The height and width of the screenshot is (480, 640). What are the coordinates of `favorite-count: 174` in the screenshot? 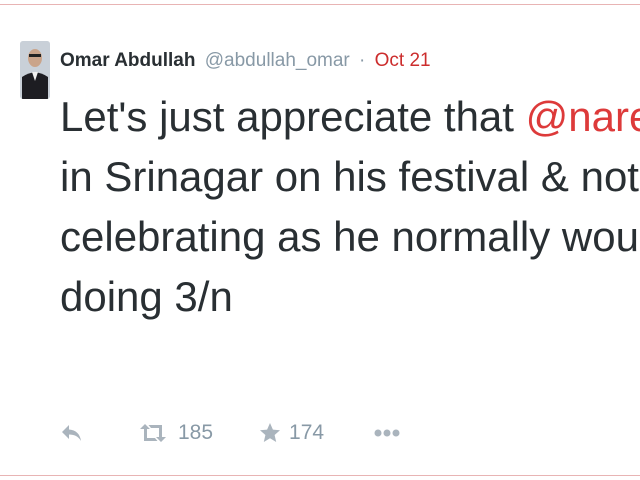 It's located at (307, 432).